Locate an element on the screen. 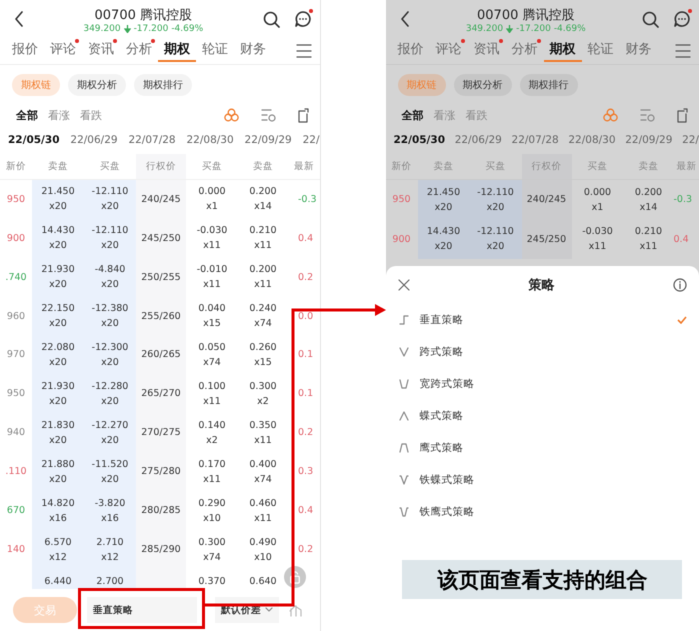 The height and width of the screenshot is (631, 699). table-cell-text: 0.100 x11 is located at coordinates (212, 394).